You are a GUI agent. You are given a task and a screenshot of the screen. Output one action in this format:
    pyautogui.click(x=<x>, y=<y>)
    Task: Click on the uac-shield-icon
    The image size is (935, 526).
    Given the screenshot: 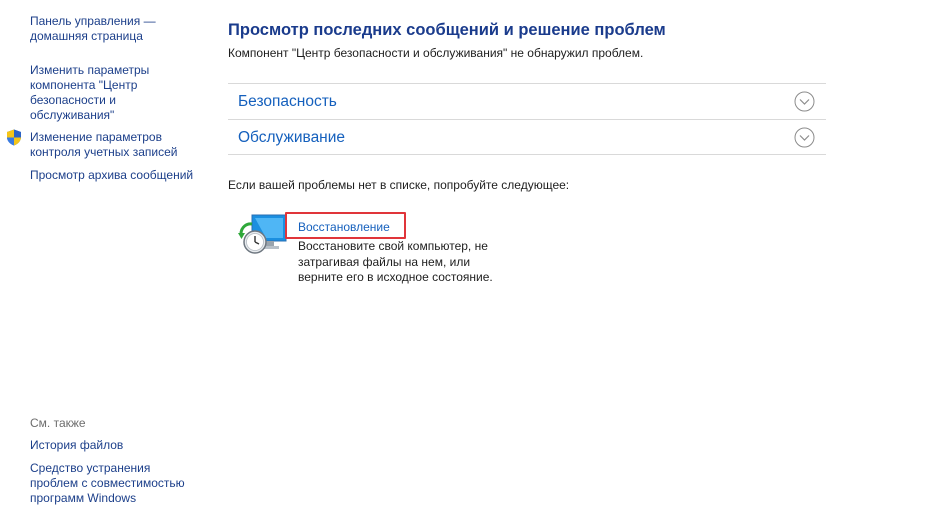 What is the action you would take?
    pyautogui.click(x=14, y=137)
    